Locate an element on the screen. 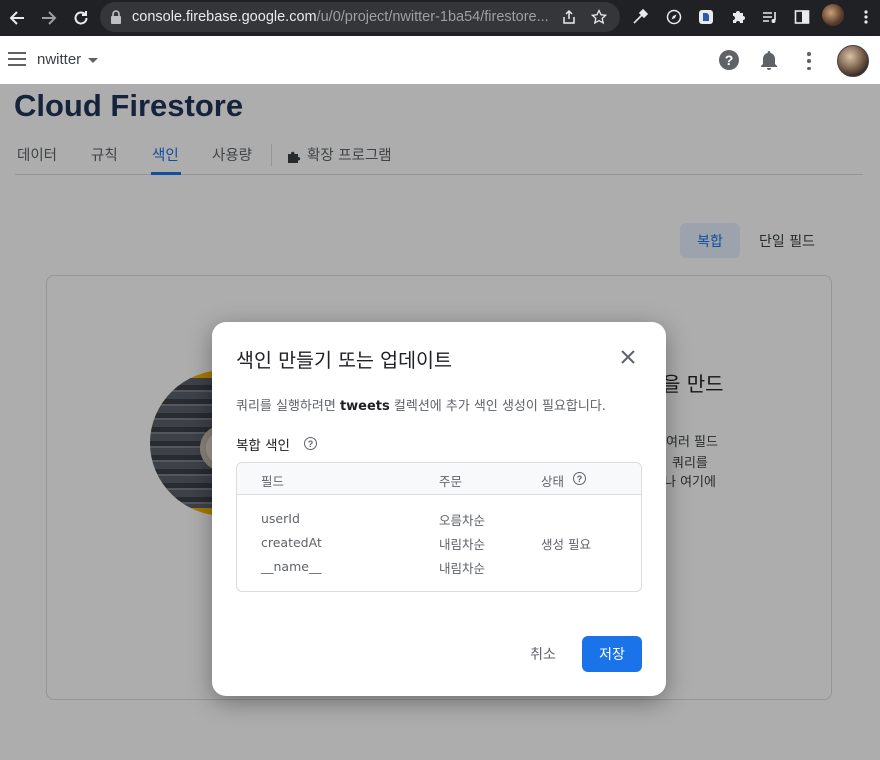  column-header-status: 상태 is located at coordinates (553, 481).